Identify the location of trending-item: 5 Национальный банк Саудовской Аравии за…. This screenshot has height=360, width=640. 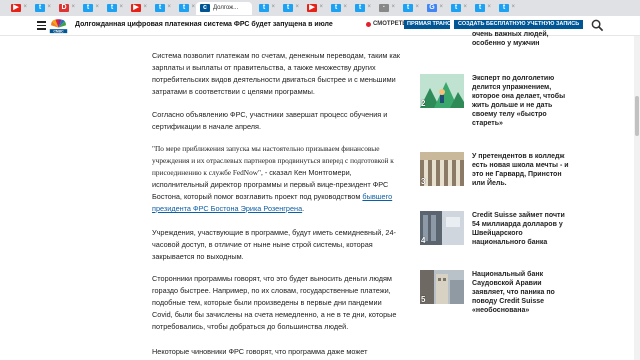
(525, 292).